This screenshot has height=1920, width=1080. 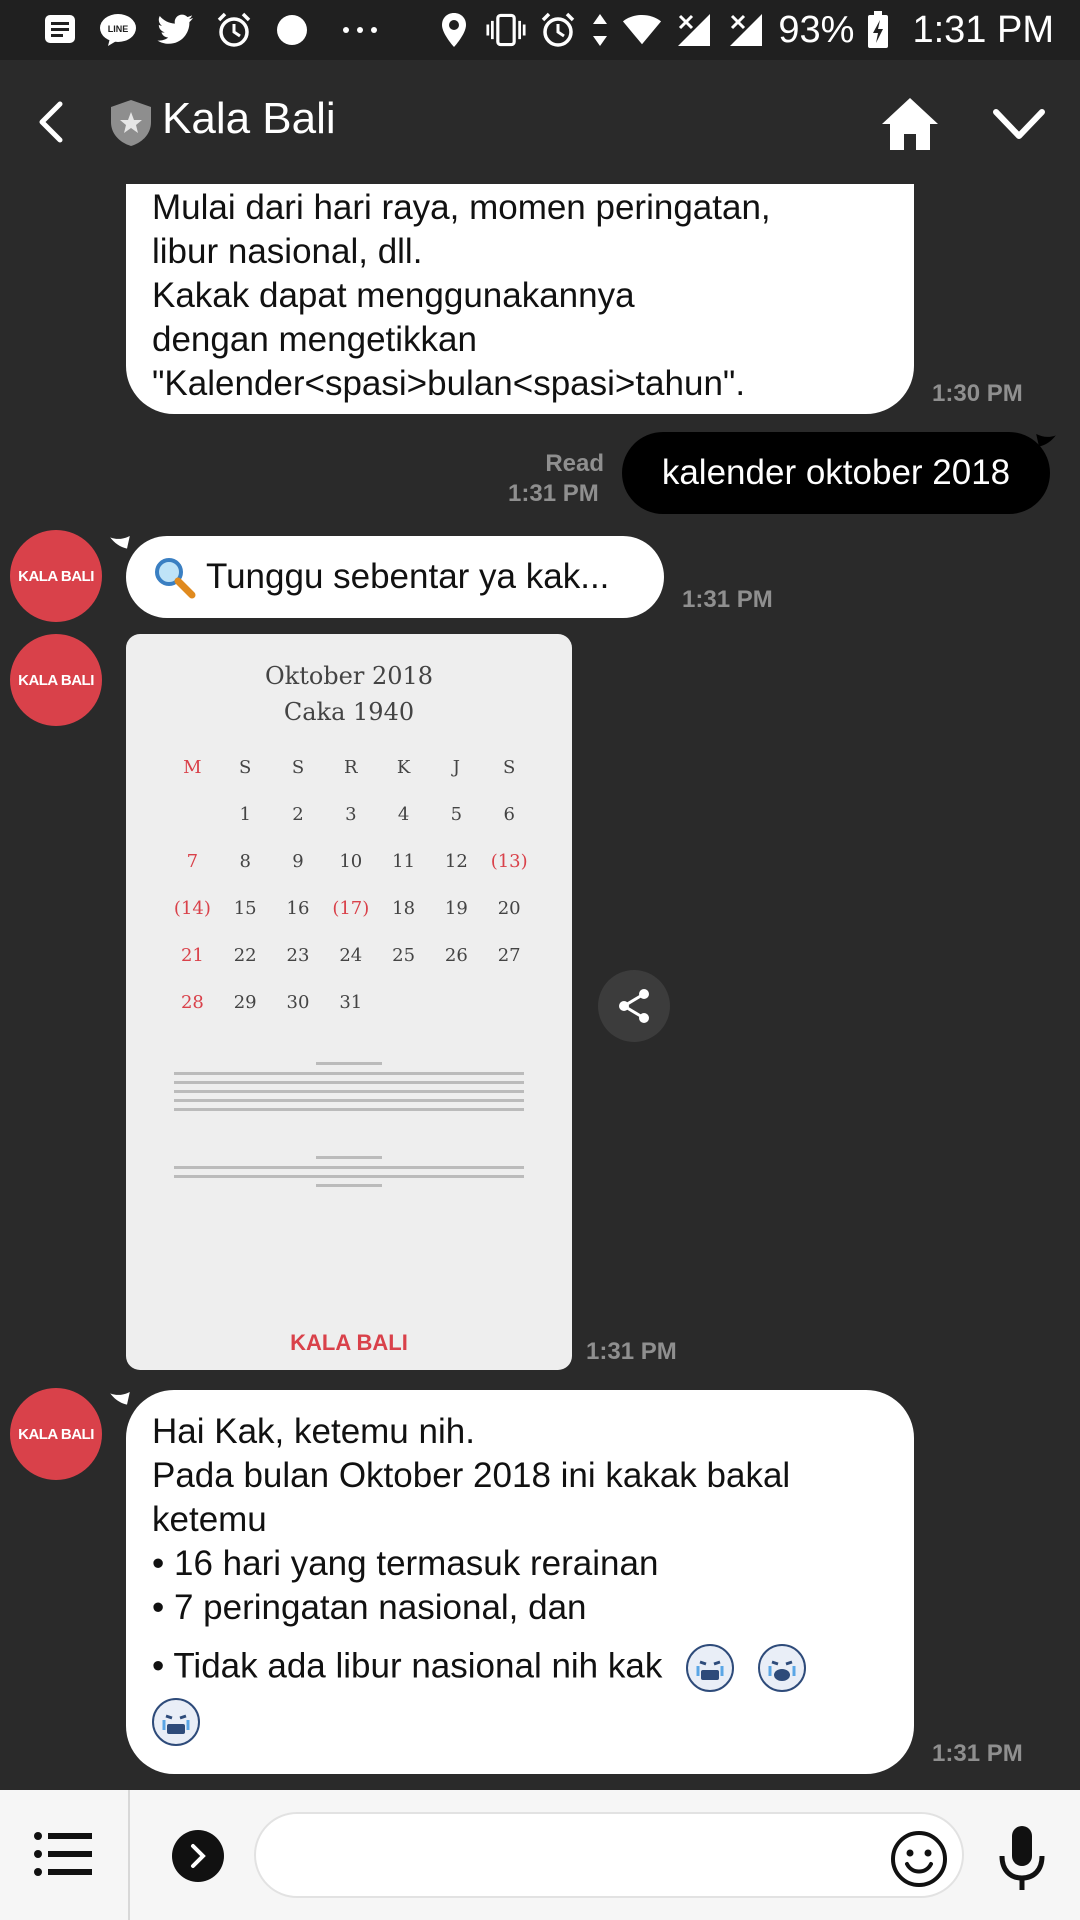 I want to click on microphone-button, so click(x=1022, y=1859).